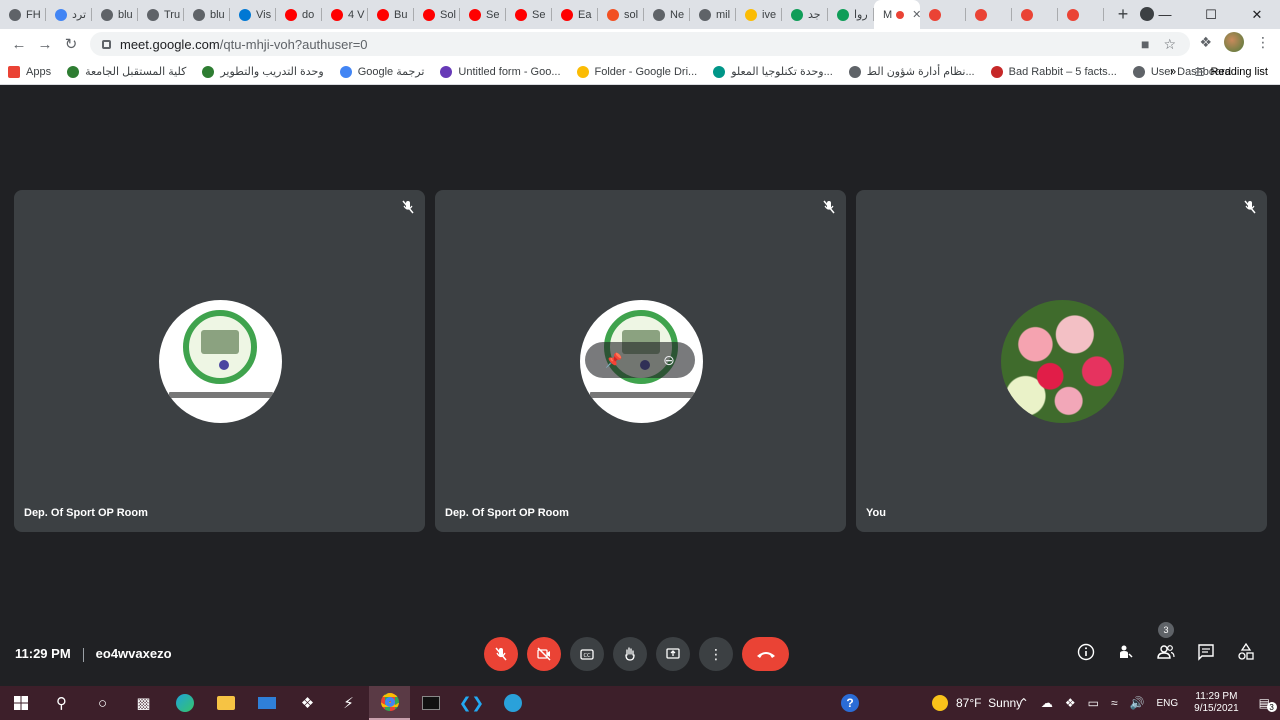 Image resolution: width=1280 pixels, height=720 pixels. What do you see at coordinates (430, 703) in the screenshot?
I see `terminal-icon` at bounding box center [430, 703].